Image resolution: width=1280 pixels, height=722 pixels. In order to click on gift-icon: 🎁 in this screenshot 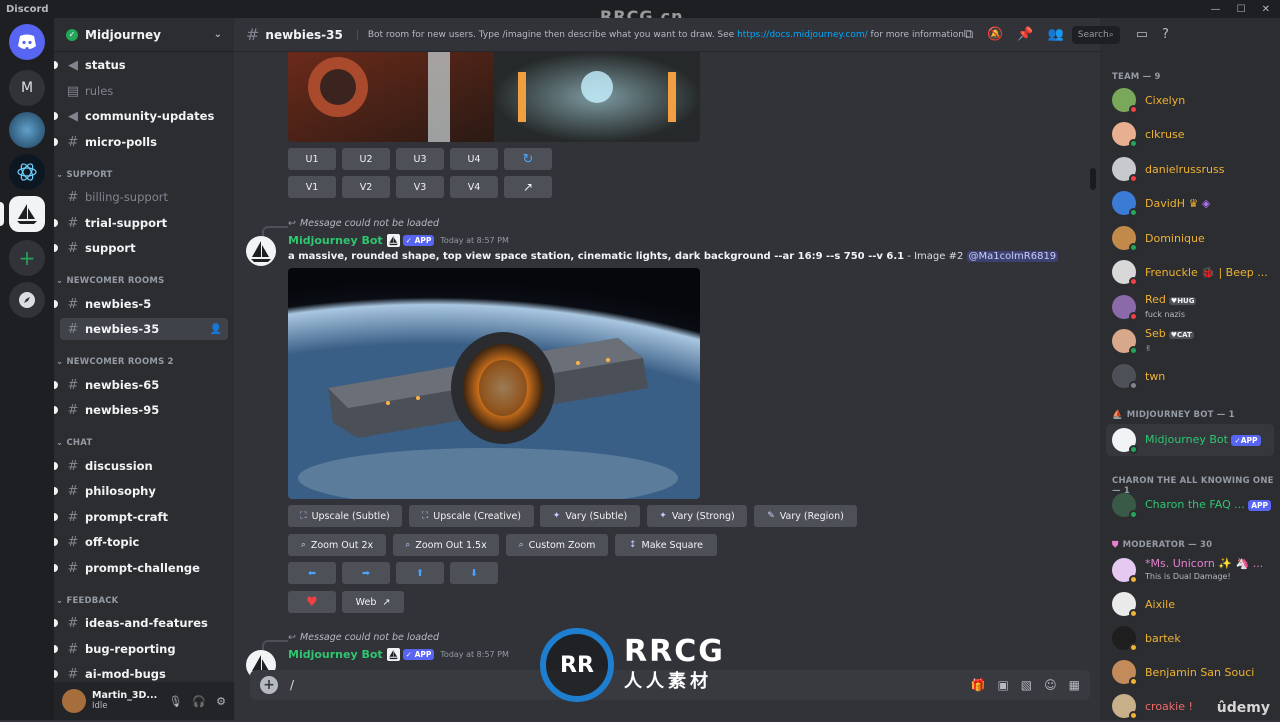, I will do `click(978, 685)`.